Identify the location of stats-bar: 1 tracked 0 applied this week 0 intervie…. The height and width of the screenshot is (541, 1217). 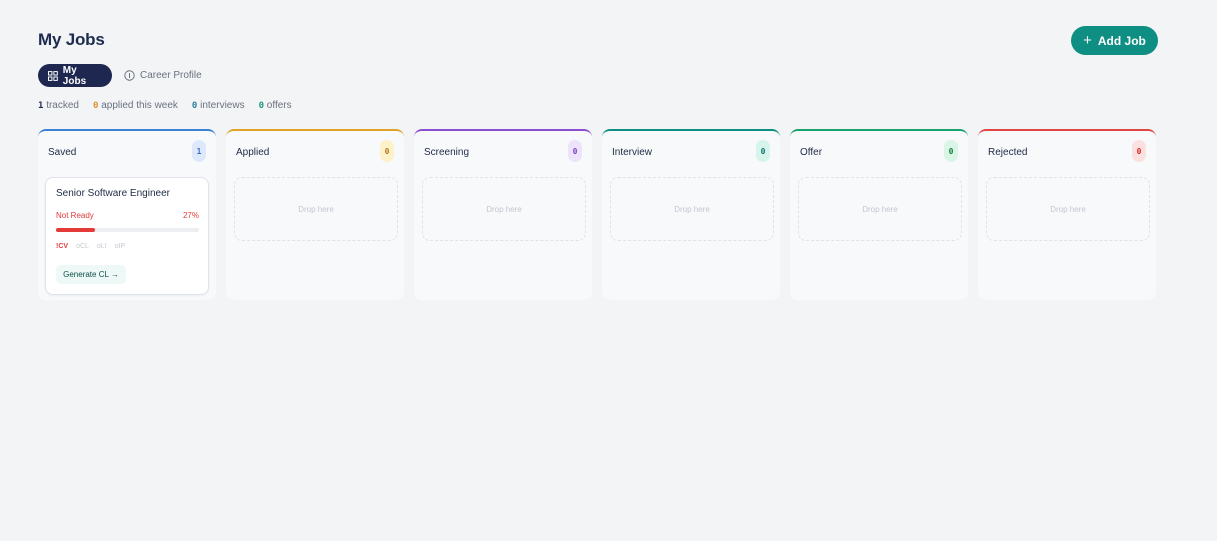
(165, 105).